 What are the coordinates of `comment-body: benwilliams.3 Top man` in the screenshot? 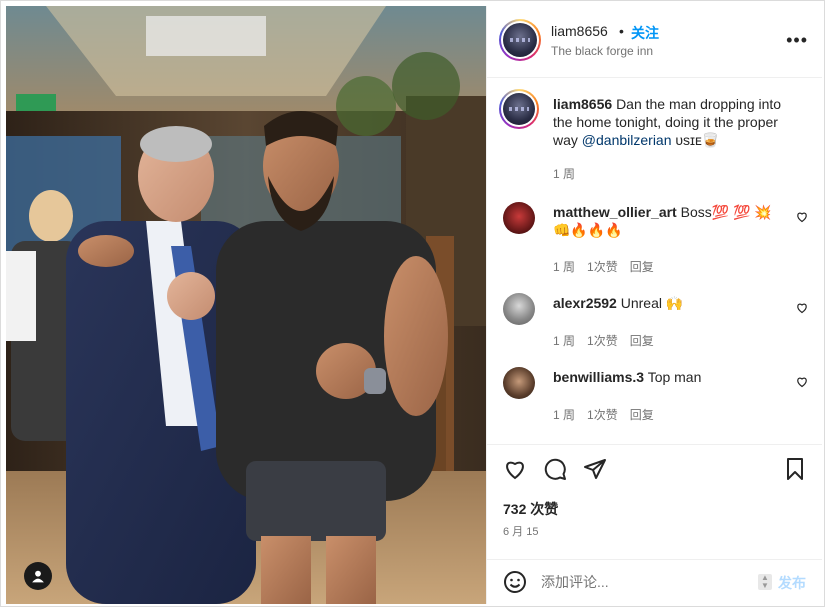 It's located at (668, 377).